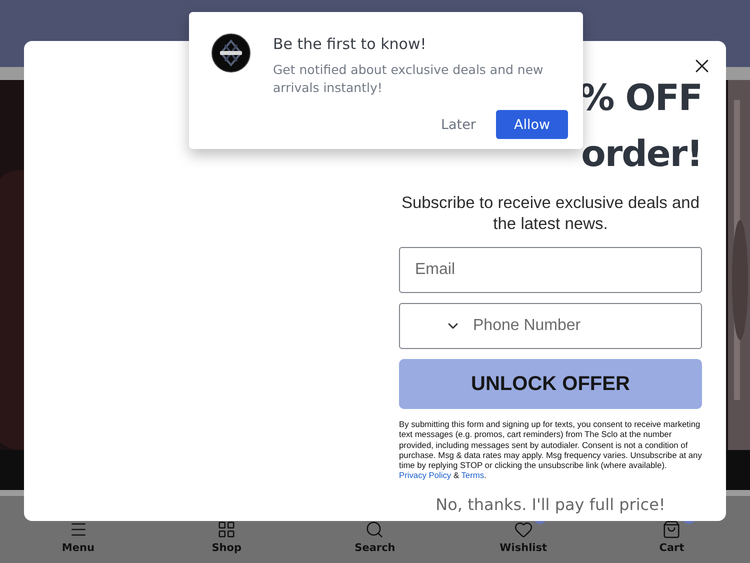  Describe the element at coordinates (350, 44) in the screenshot. I see `notification-title: Be the first to know!` at that location.